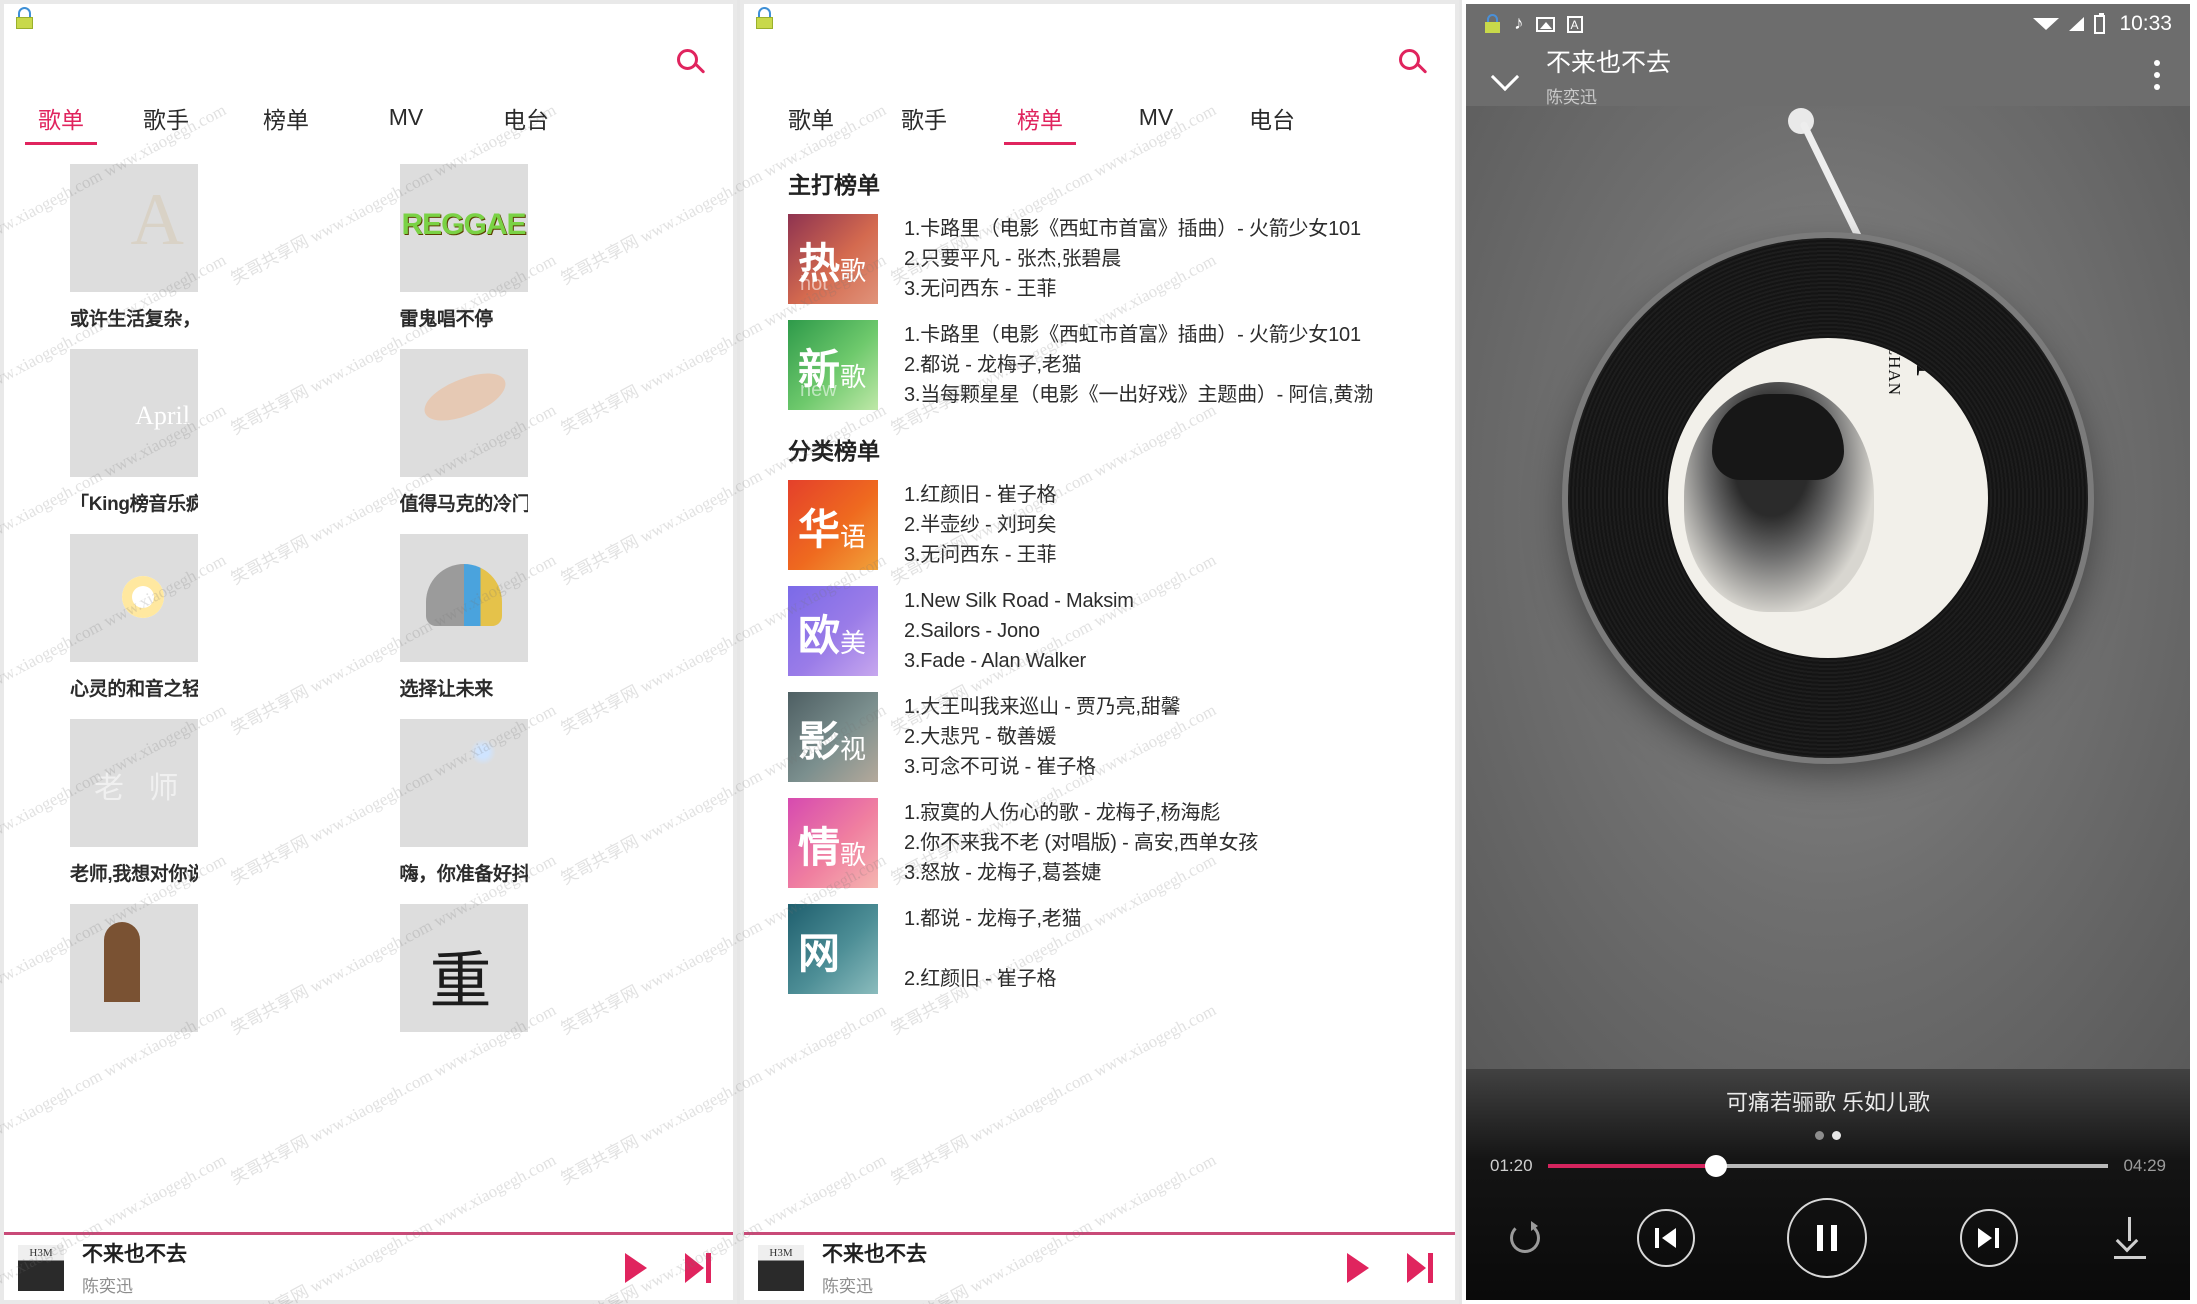 The height and width of the screenshot is (1304, 2197). What do you see at coordinates (1179, 843) in the screenshot?
I see `ranking-song: 2.你不来我不老 (对唱版) - 高安,西单女孩` at bounding box center [1179, 843].